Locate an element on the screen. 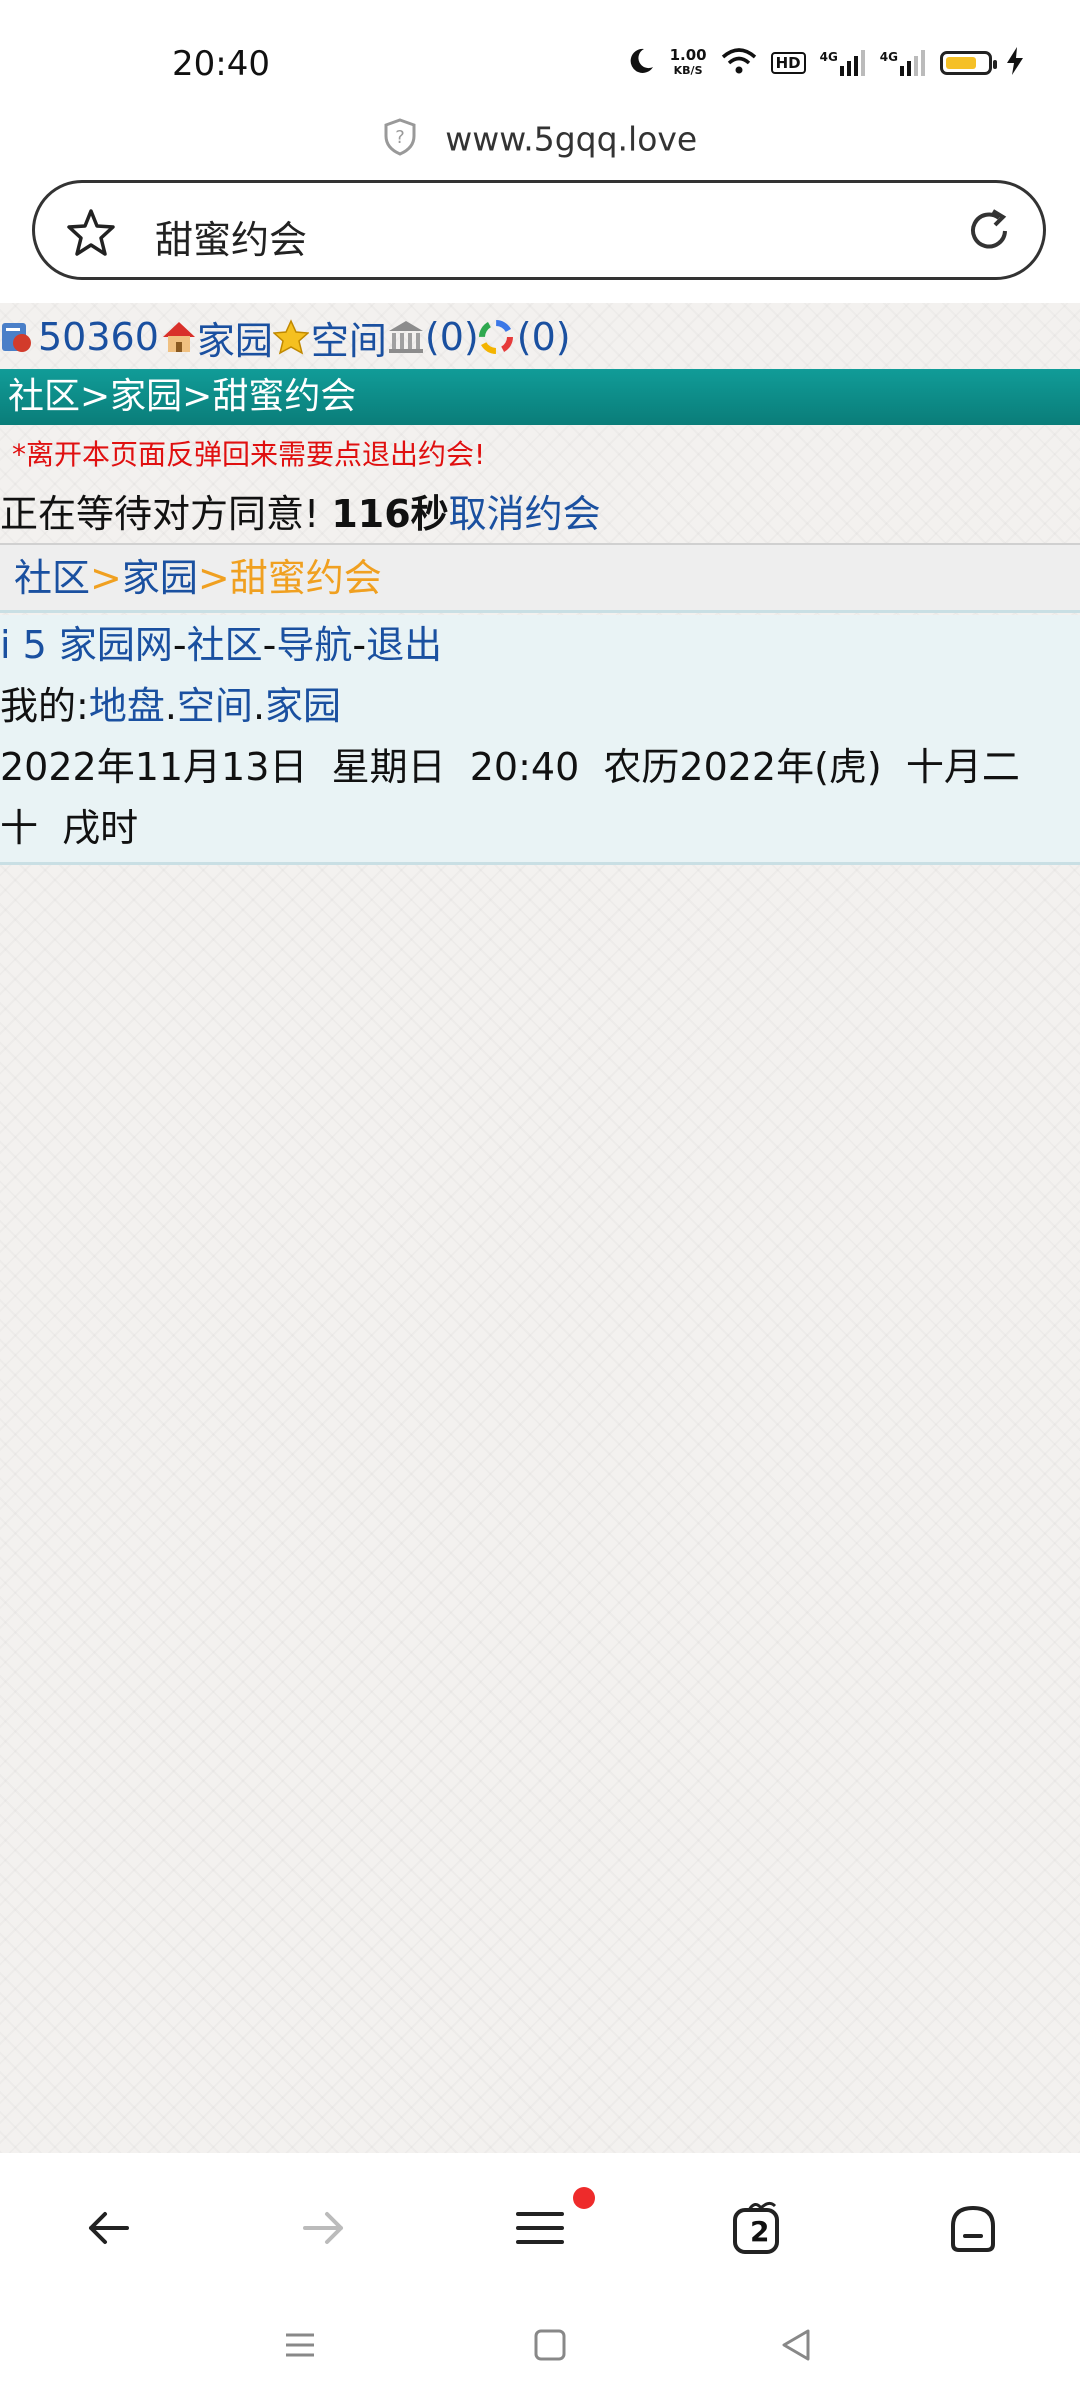  network-speed: 1.00 KB/S is located at coordinates (688, 61).